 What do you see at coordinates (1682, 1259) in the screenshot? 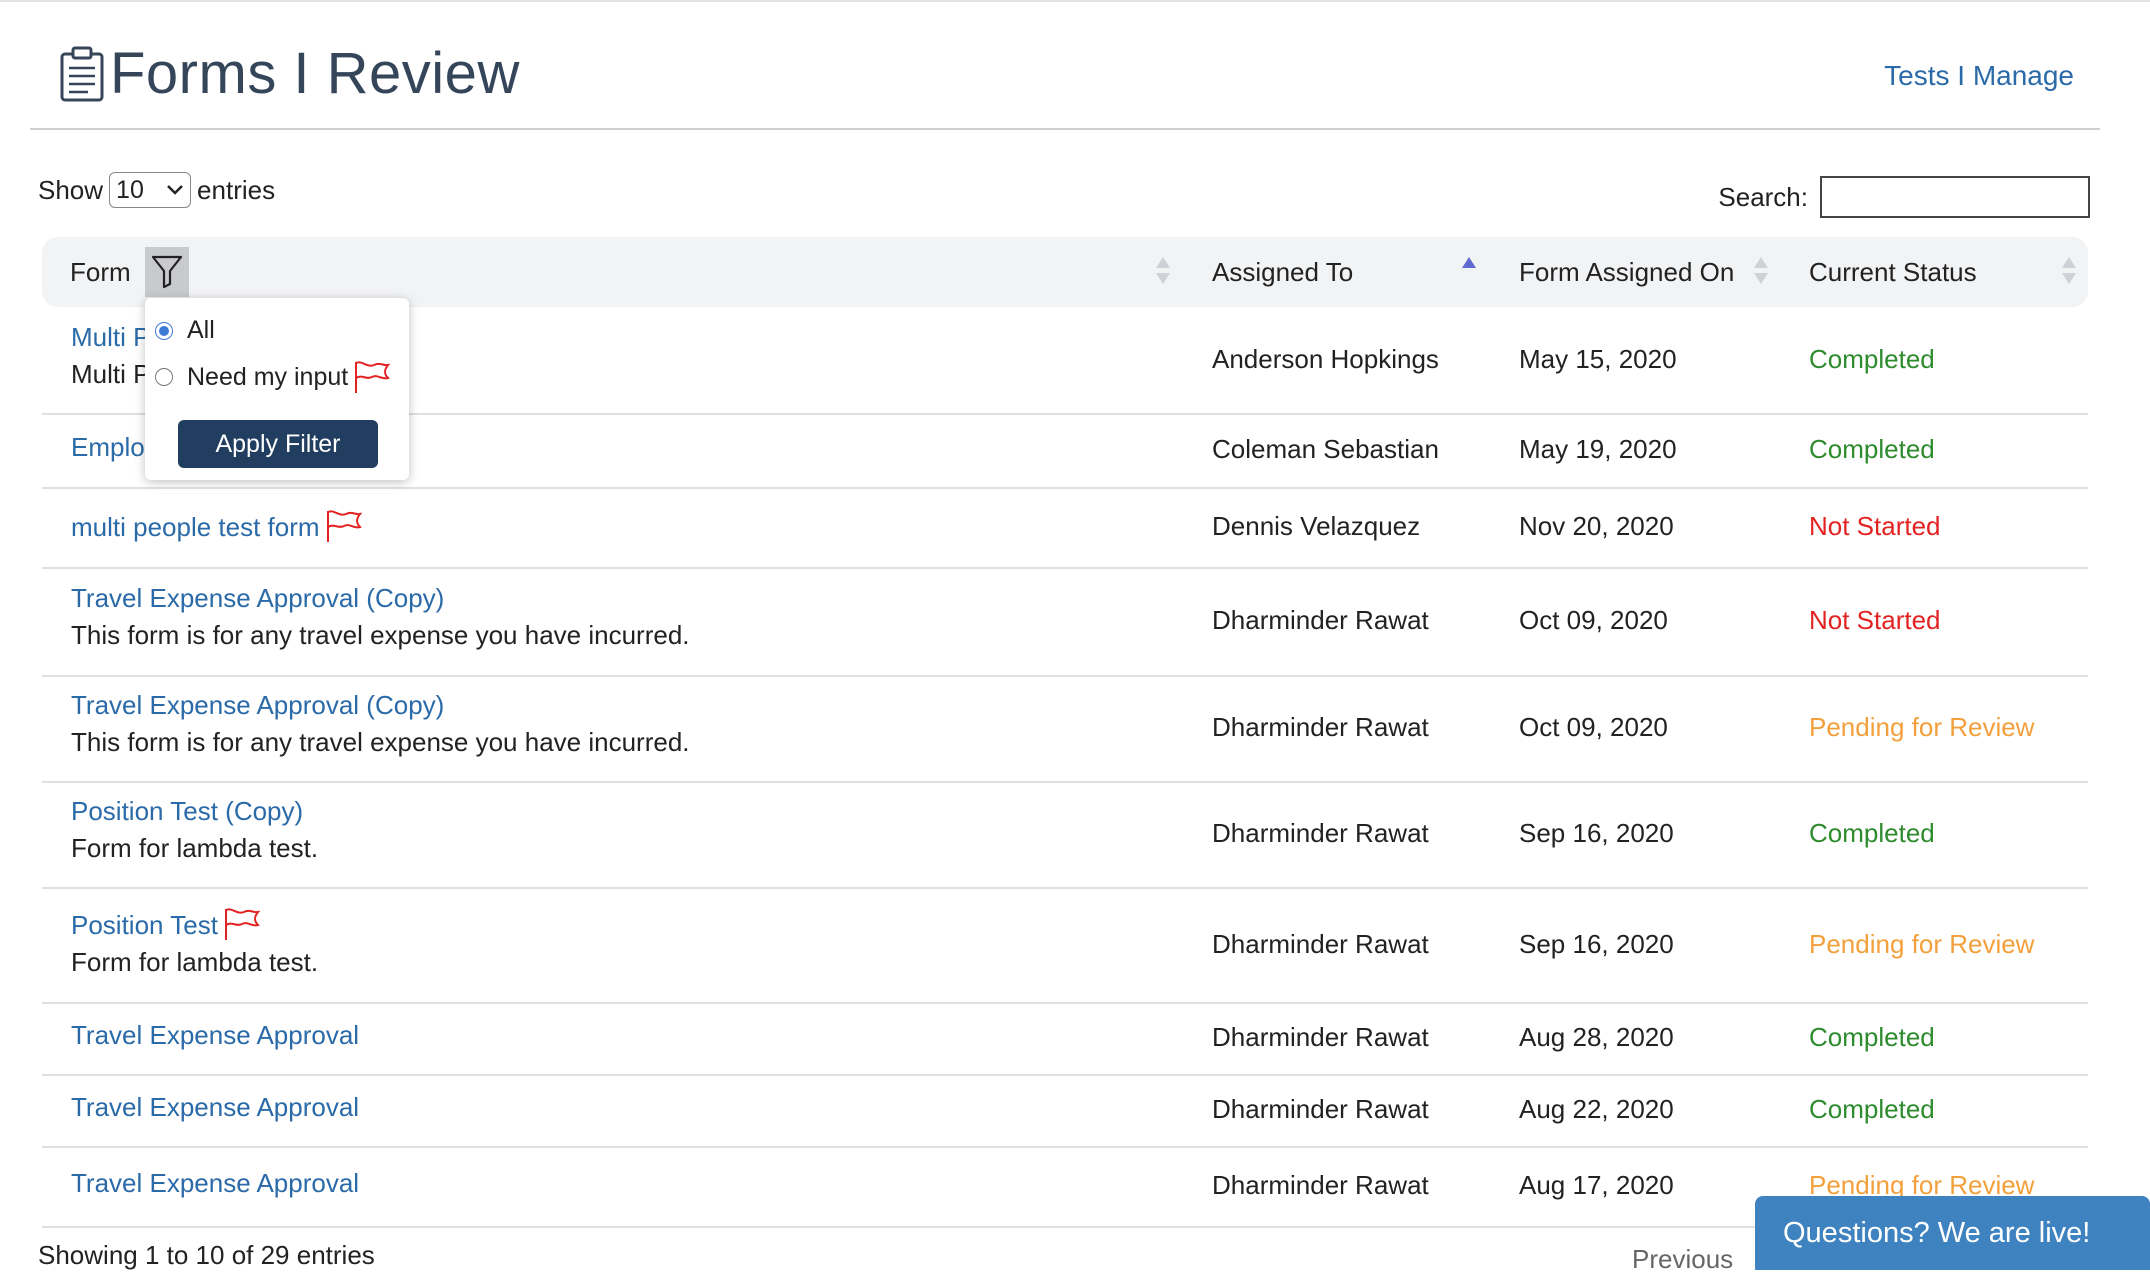
I see `previous-page-button: Previous` at bounding box center [1682, 1259].